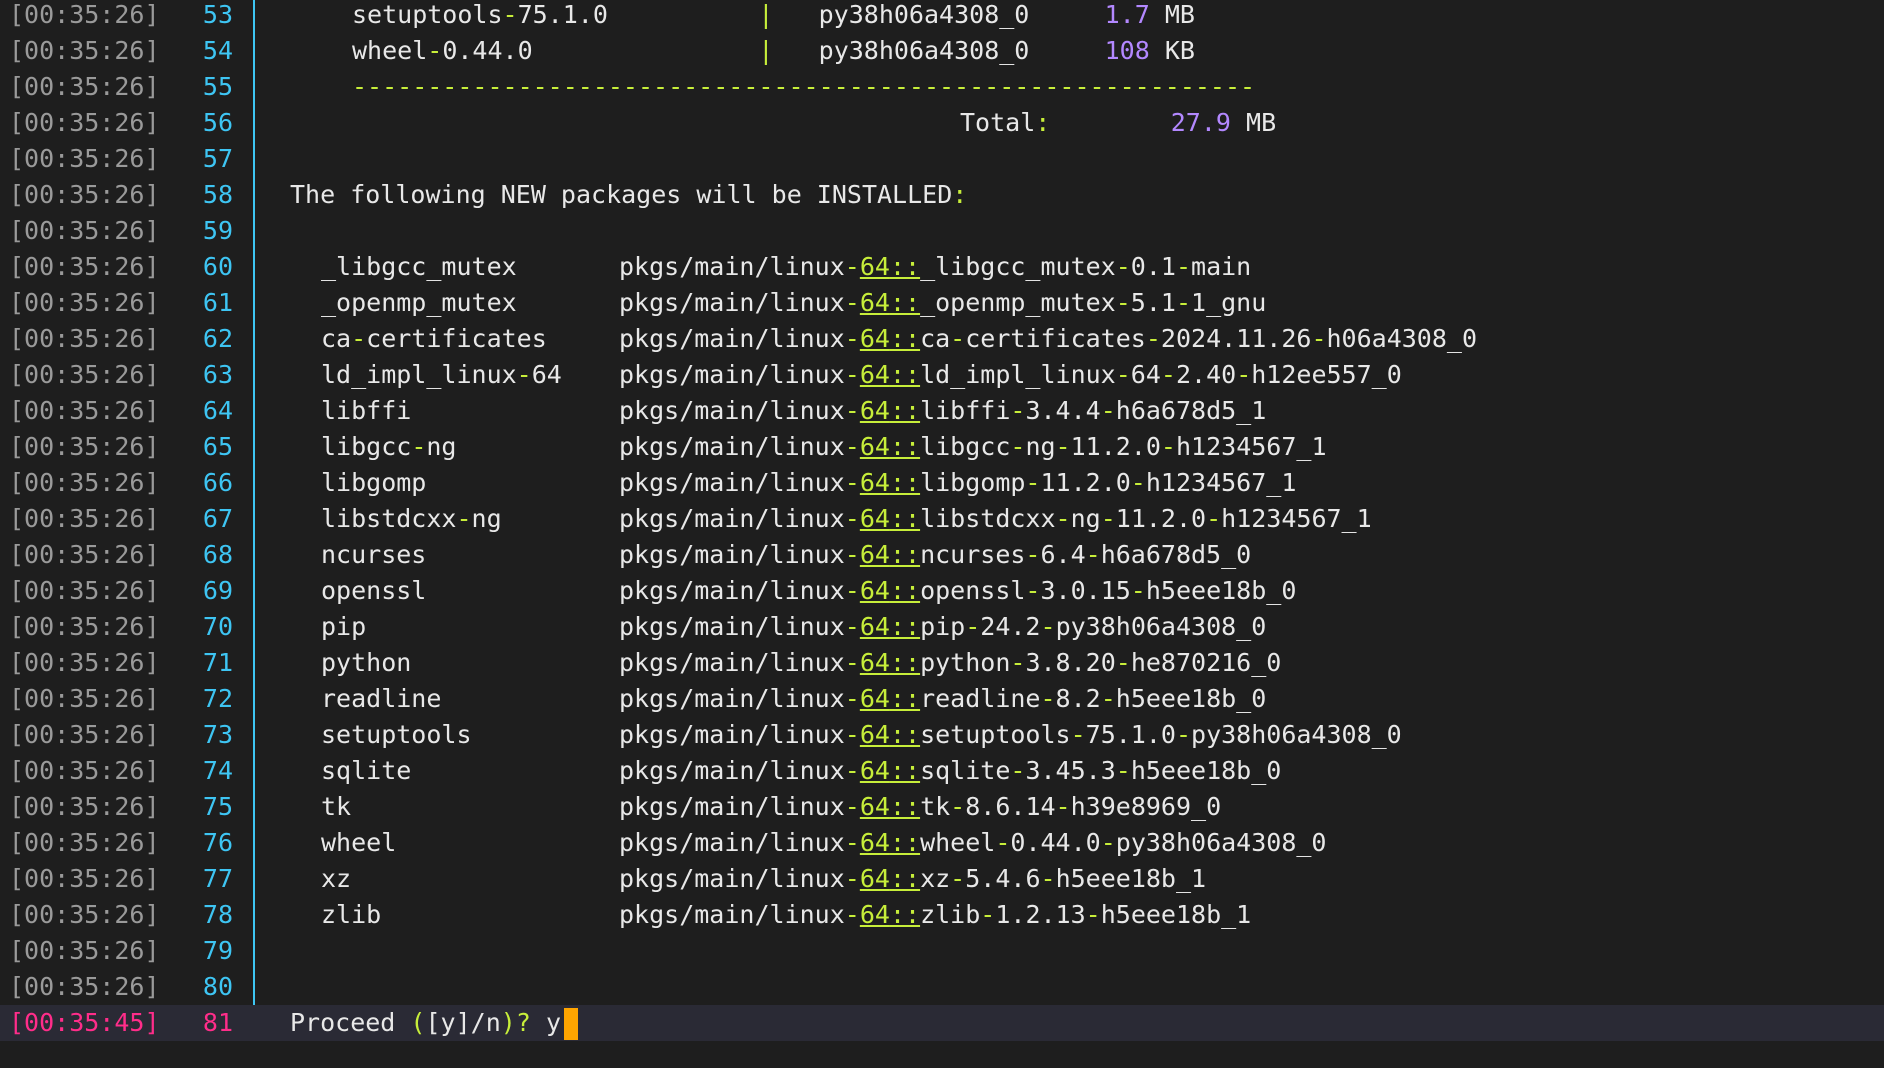 The height and width of the screenshot is (1068, 1884). What do you see at coordinates (217, 482) in the screenshot?
I see `line-number: 66` at bounding box center [217, 482].